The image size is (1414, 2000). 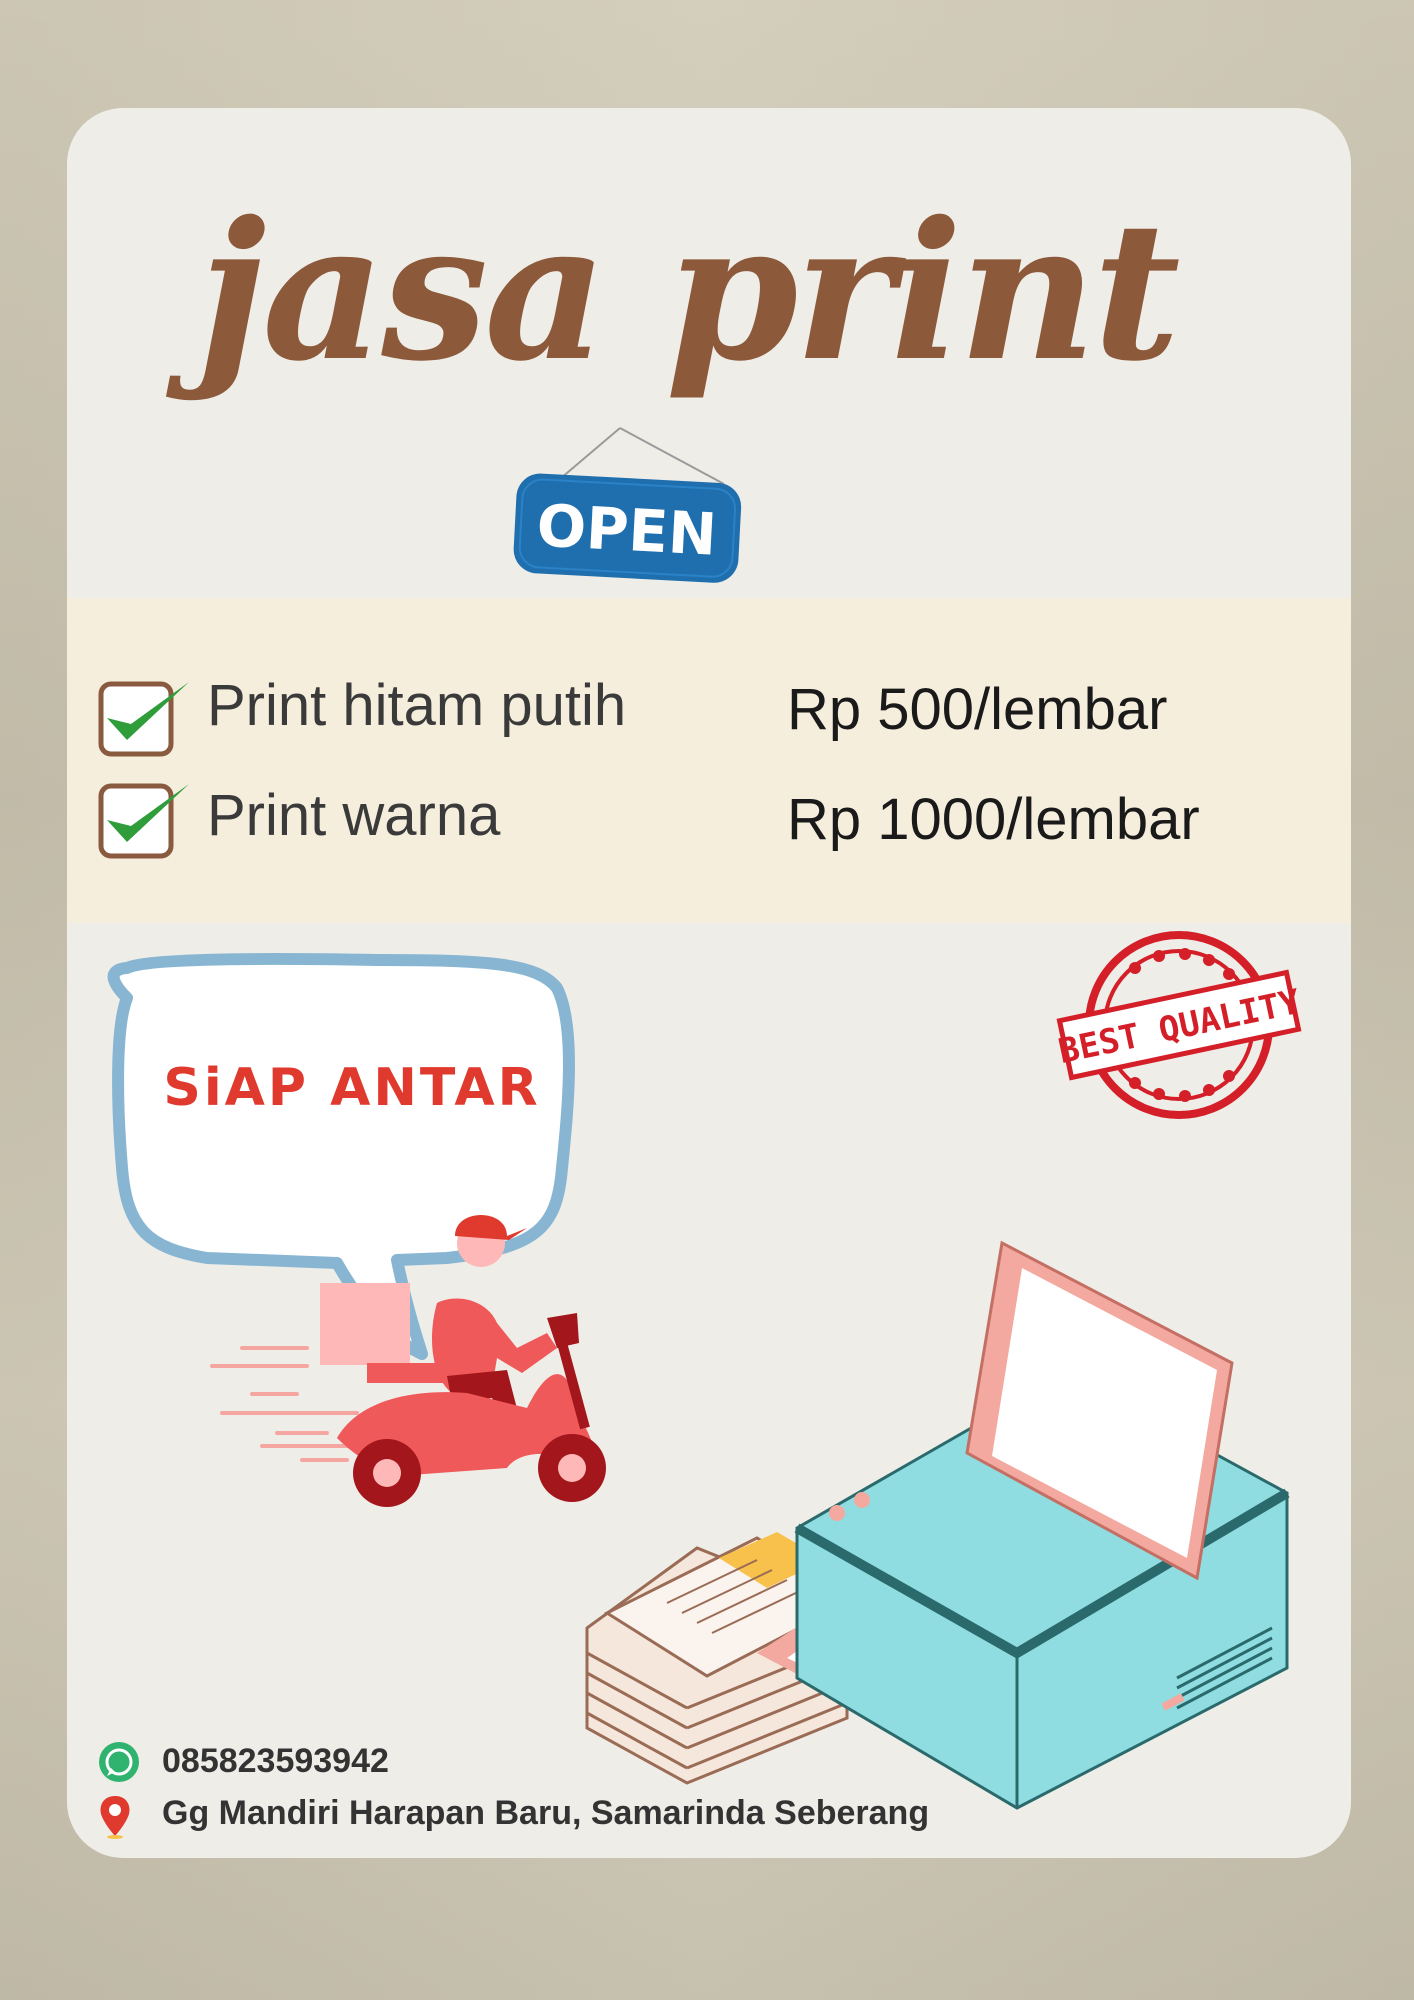 I want to click on delivery-label: SiAP ANTAR, so click(x=352, y=1088).